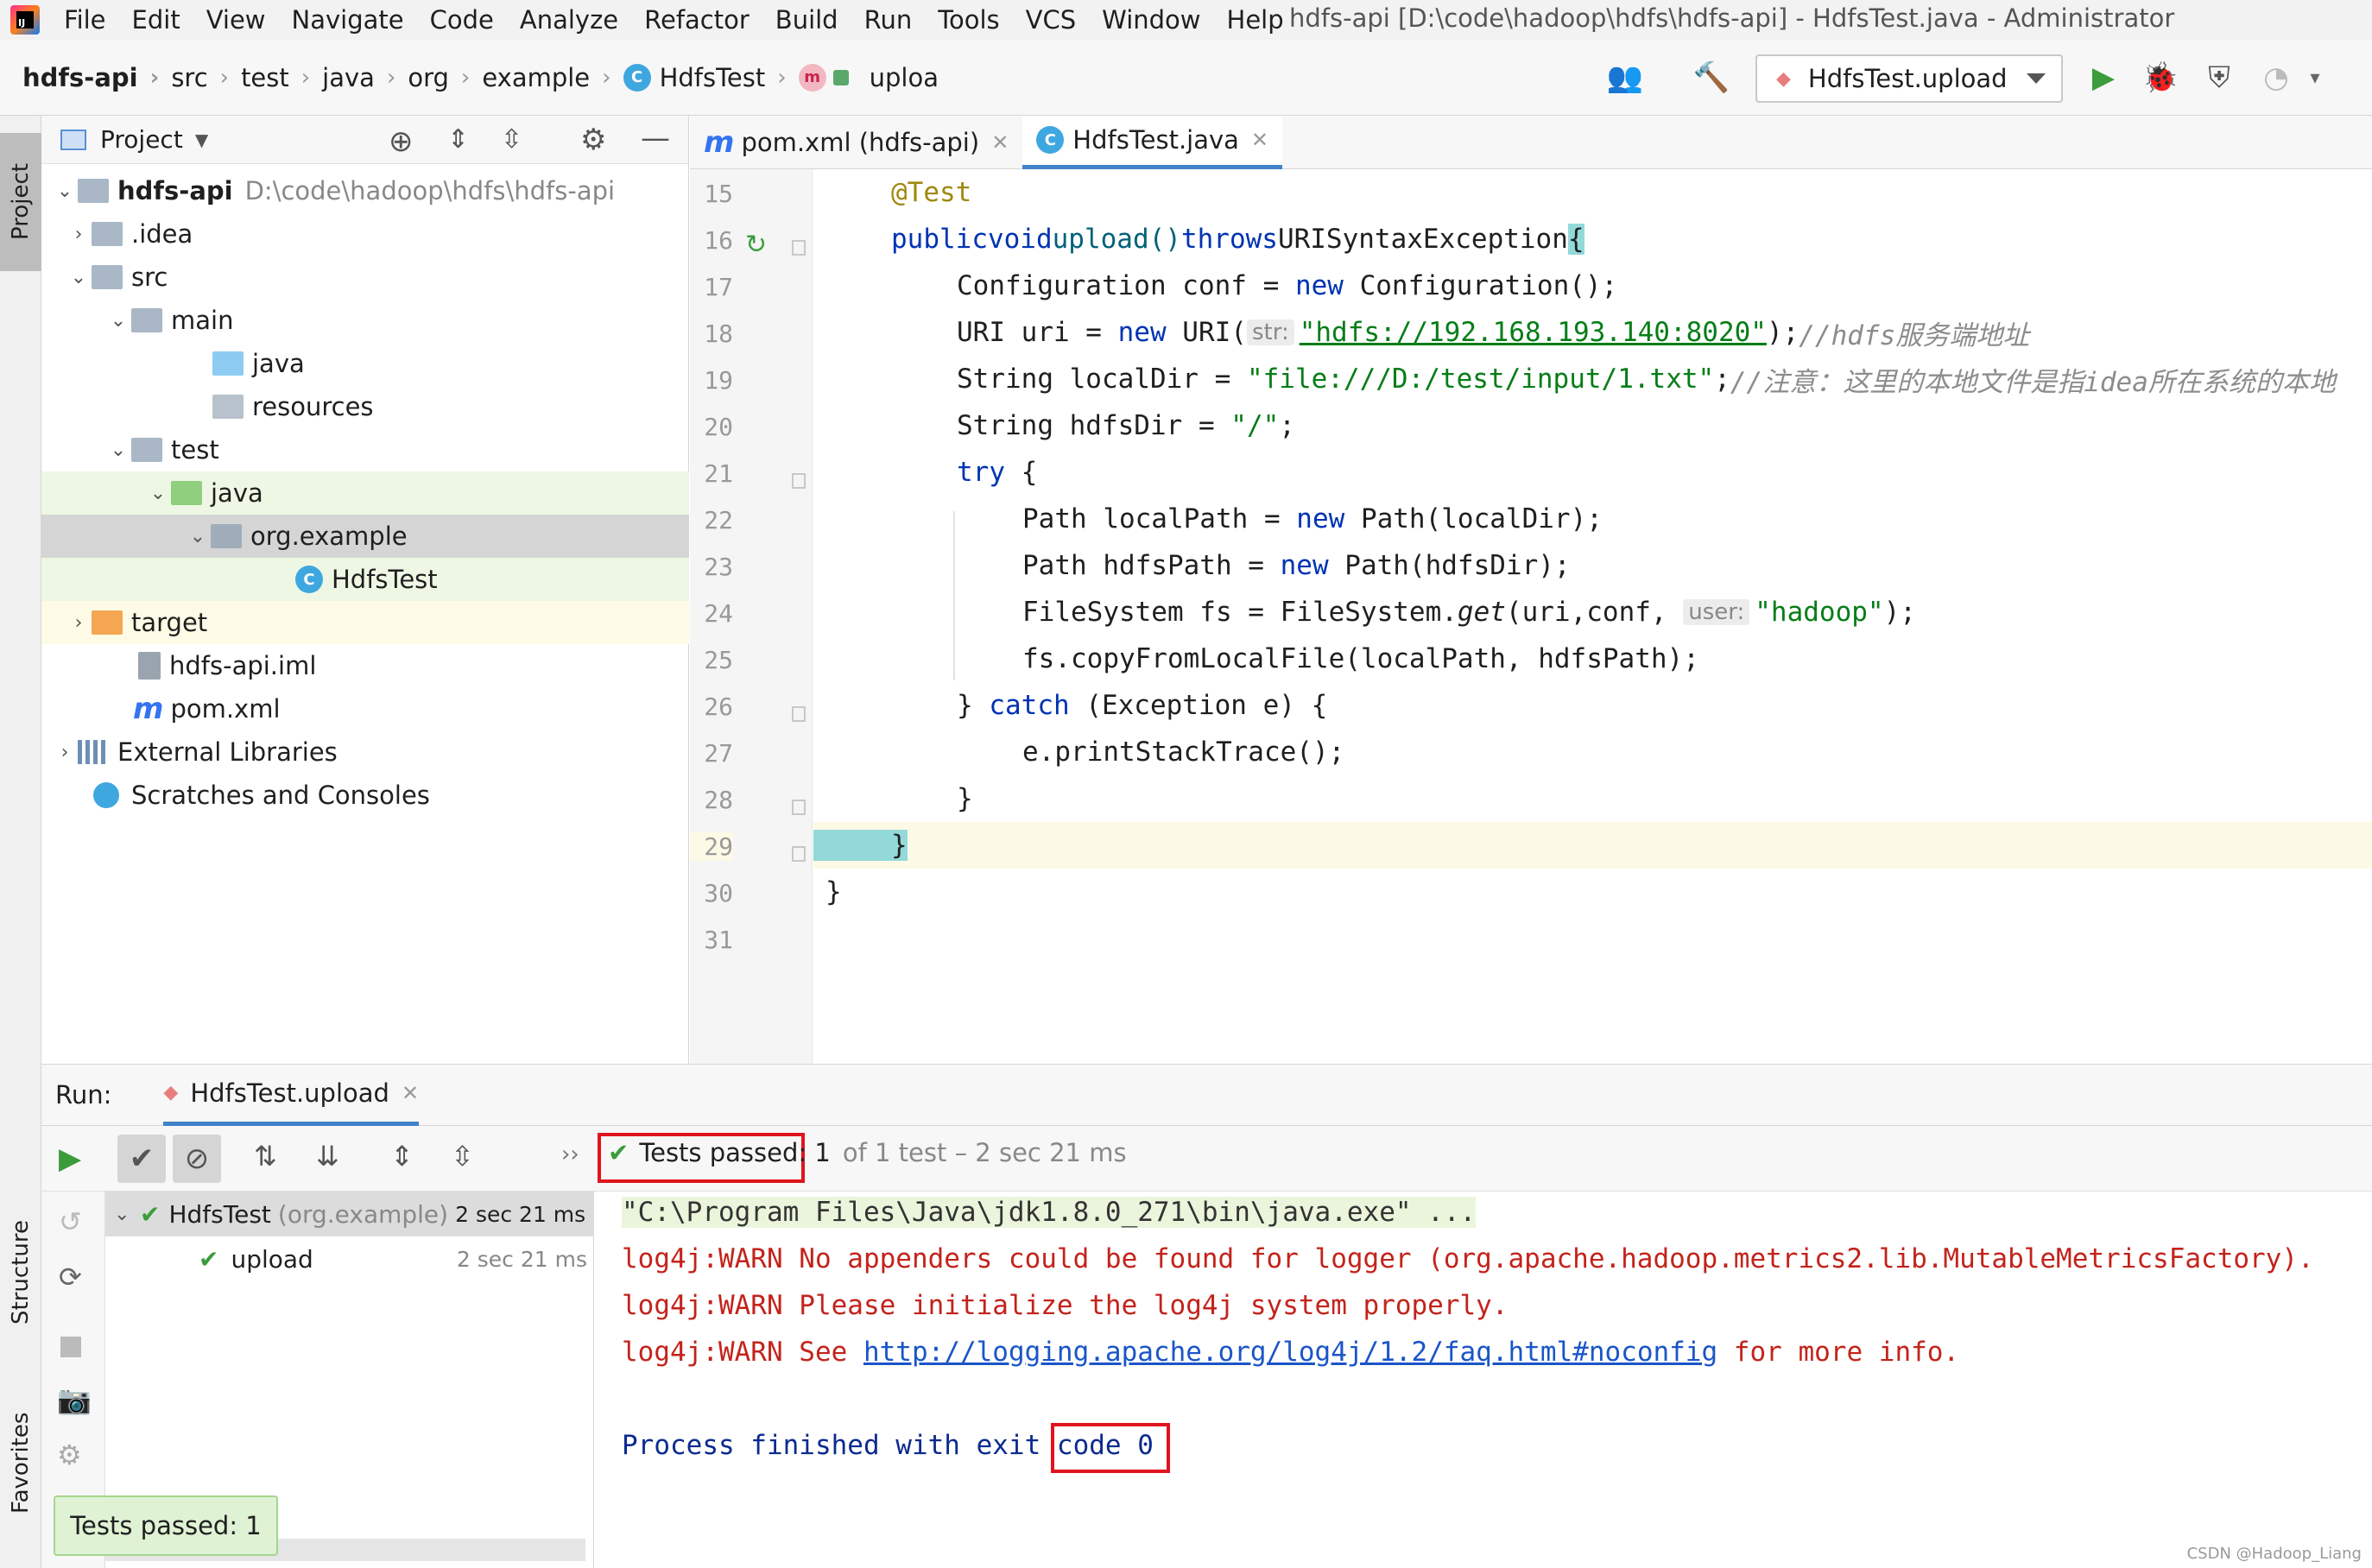 The height and width of the screenshot is (1568, 2372). What do you see at coordinates (365, 579) in the screenshot?
I see `tree-item-hdfstest: C HdfsTest` at bounding box center [365, 579].